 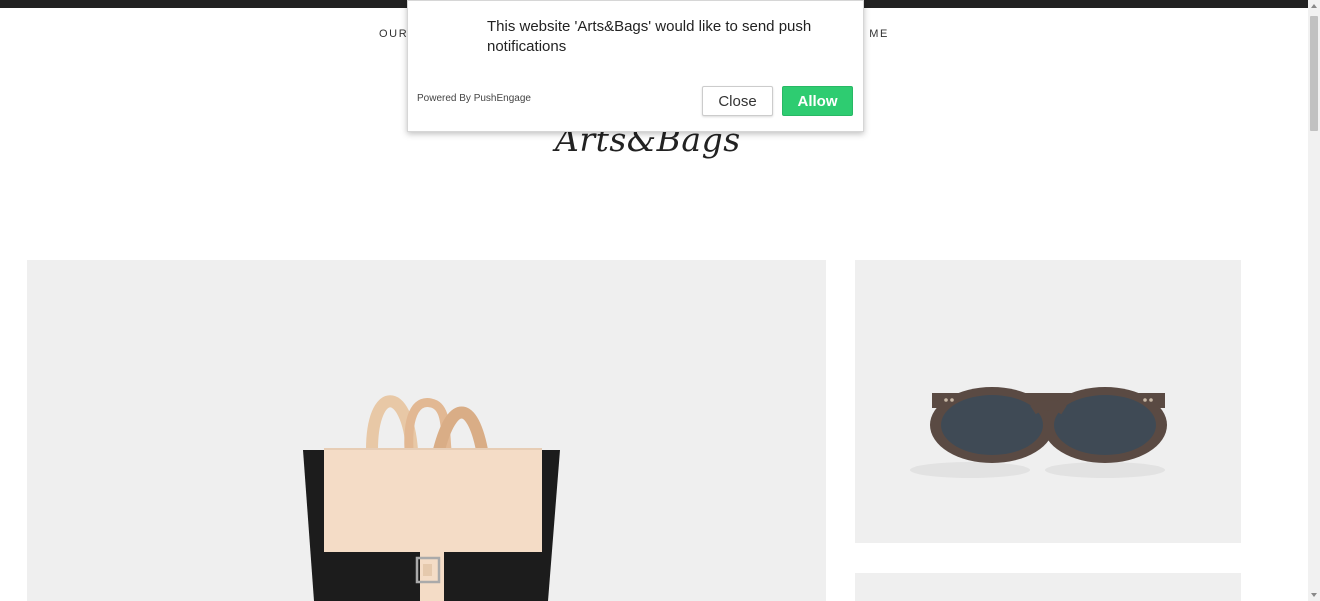 What do you see at coordinates (1314, 300) in the screenshot?
I see `vertical-scrollbar` at bounding box center [1314, 300].